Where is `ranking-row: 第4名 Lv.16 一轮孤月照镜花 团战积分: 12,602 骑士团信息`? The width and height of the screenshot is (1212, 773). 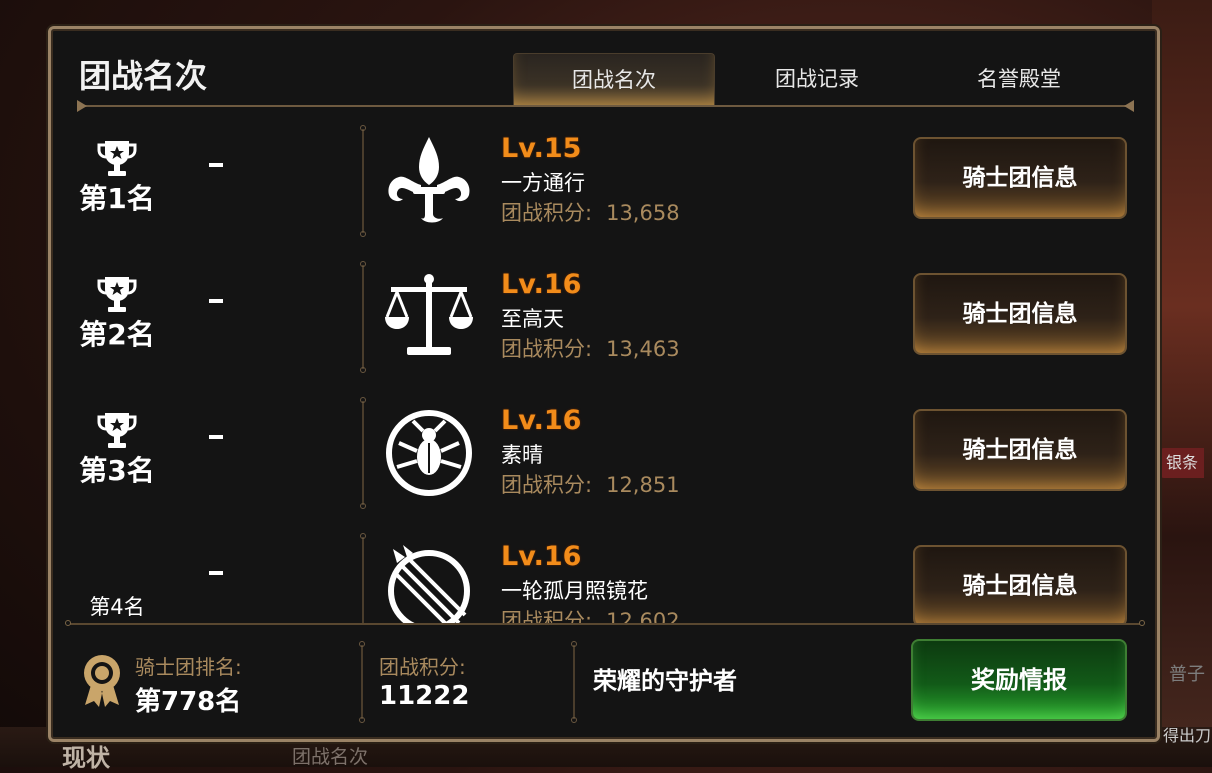 ranking-row: 第4名 Lv.16 一轮孤月照镜花 团战积分: 12,602 骑士团信息 is located at coordinates (607, 578).